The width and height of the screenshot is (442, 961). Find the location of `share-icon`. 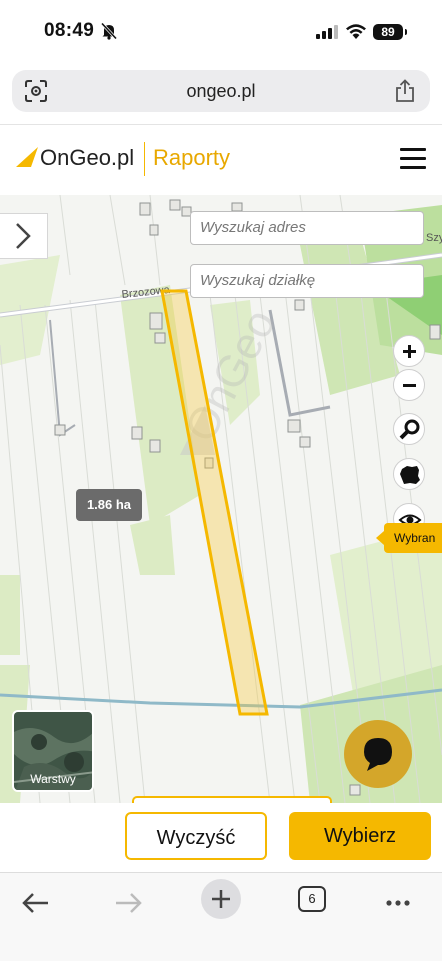

share-icon is located at coordinates (405, 91).